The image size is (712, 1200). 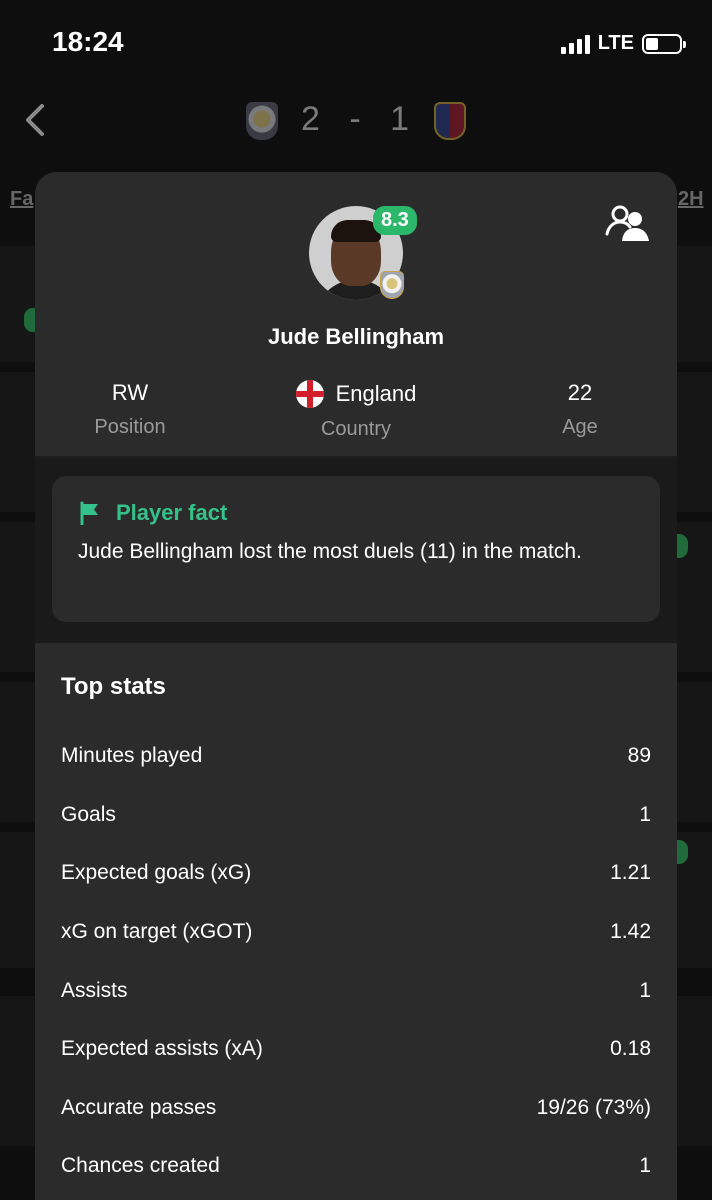 I want to click on away-score: 1, so click(x=401, y=119).